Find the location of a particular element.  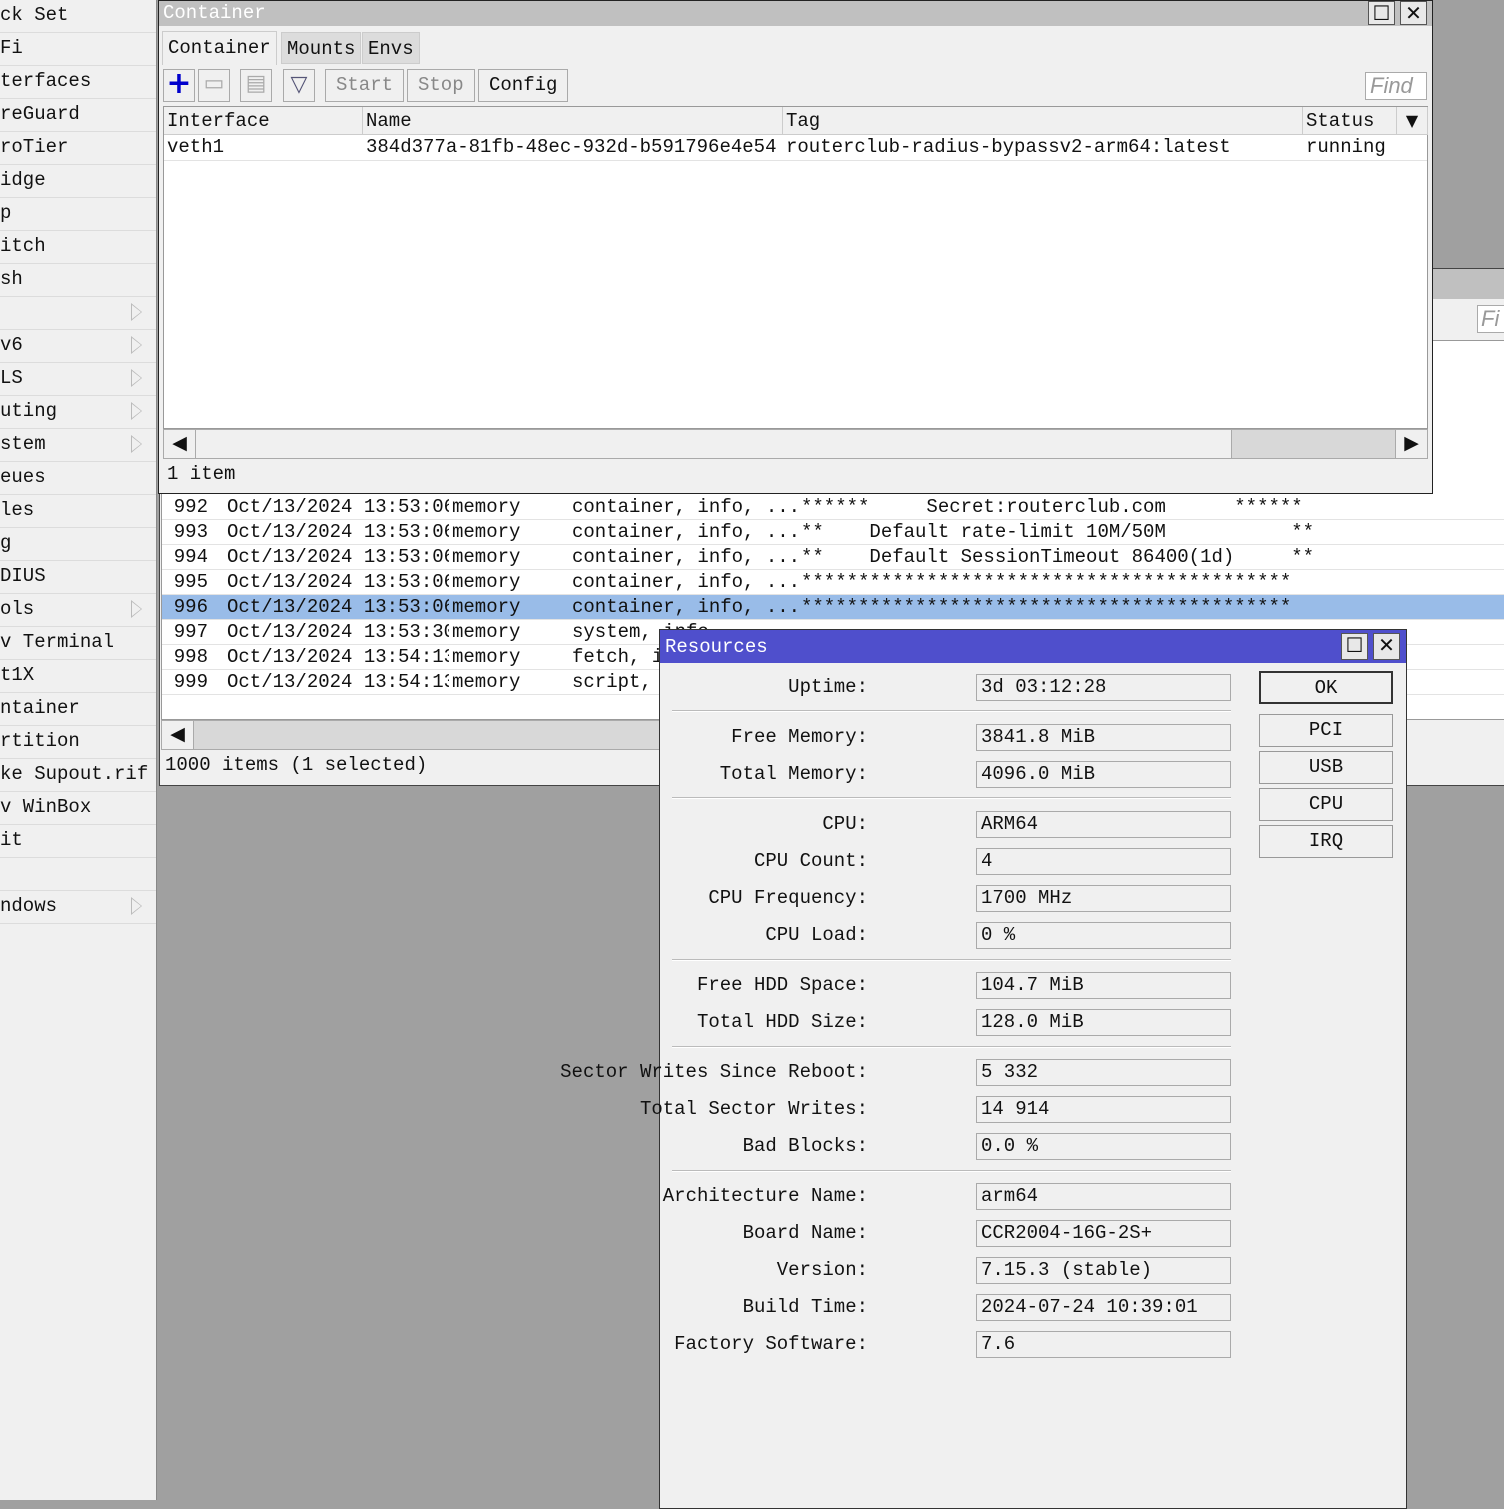

ok-button: OK is located at coordinates (1326, 687).